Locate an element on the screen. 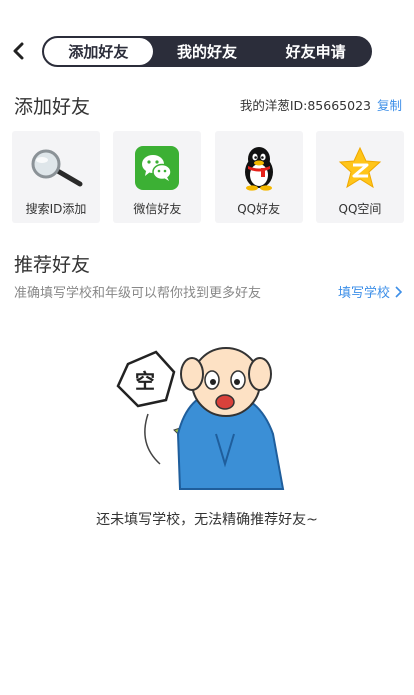  chevron-left-icon is located at coordinates (18, 51).